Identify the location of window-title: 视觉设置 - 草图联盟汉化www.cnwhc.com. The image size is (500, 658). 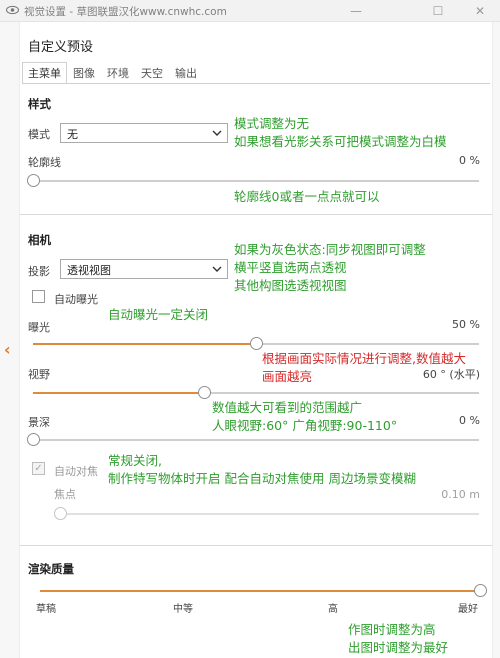
(125, 12).